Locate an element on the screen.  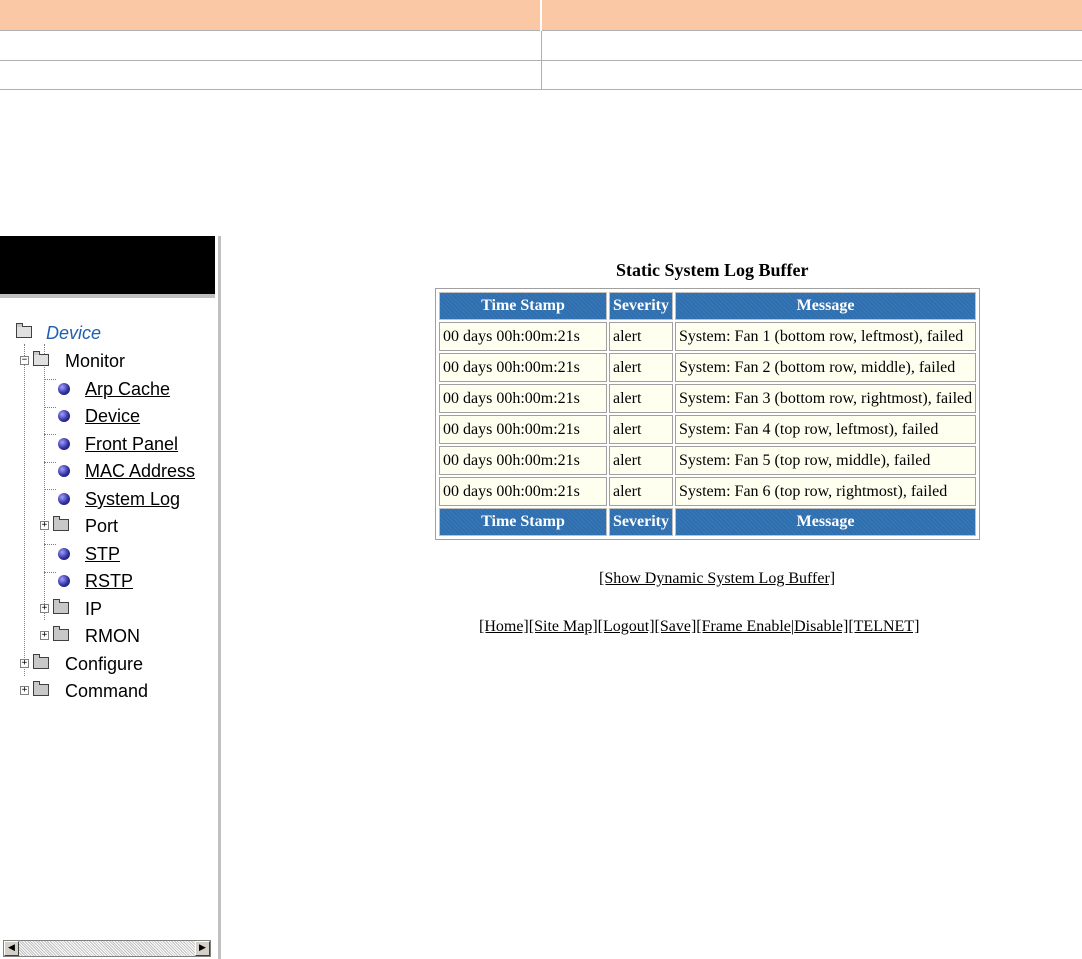
save-link: [Save] is located at coordinates (676, 626).